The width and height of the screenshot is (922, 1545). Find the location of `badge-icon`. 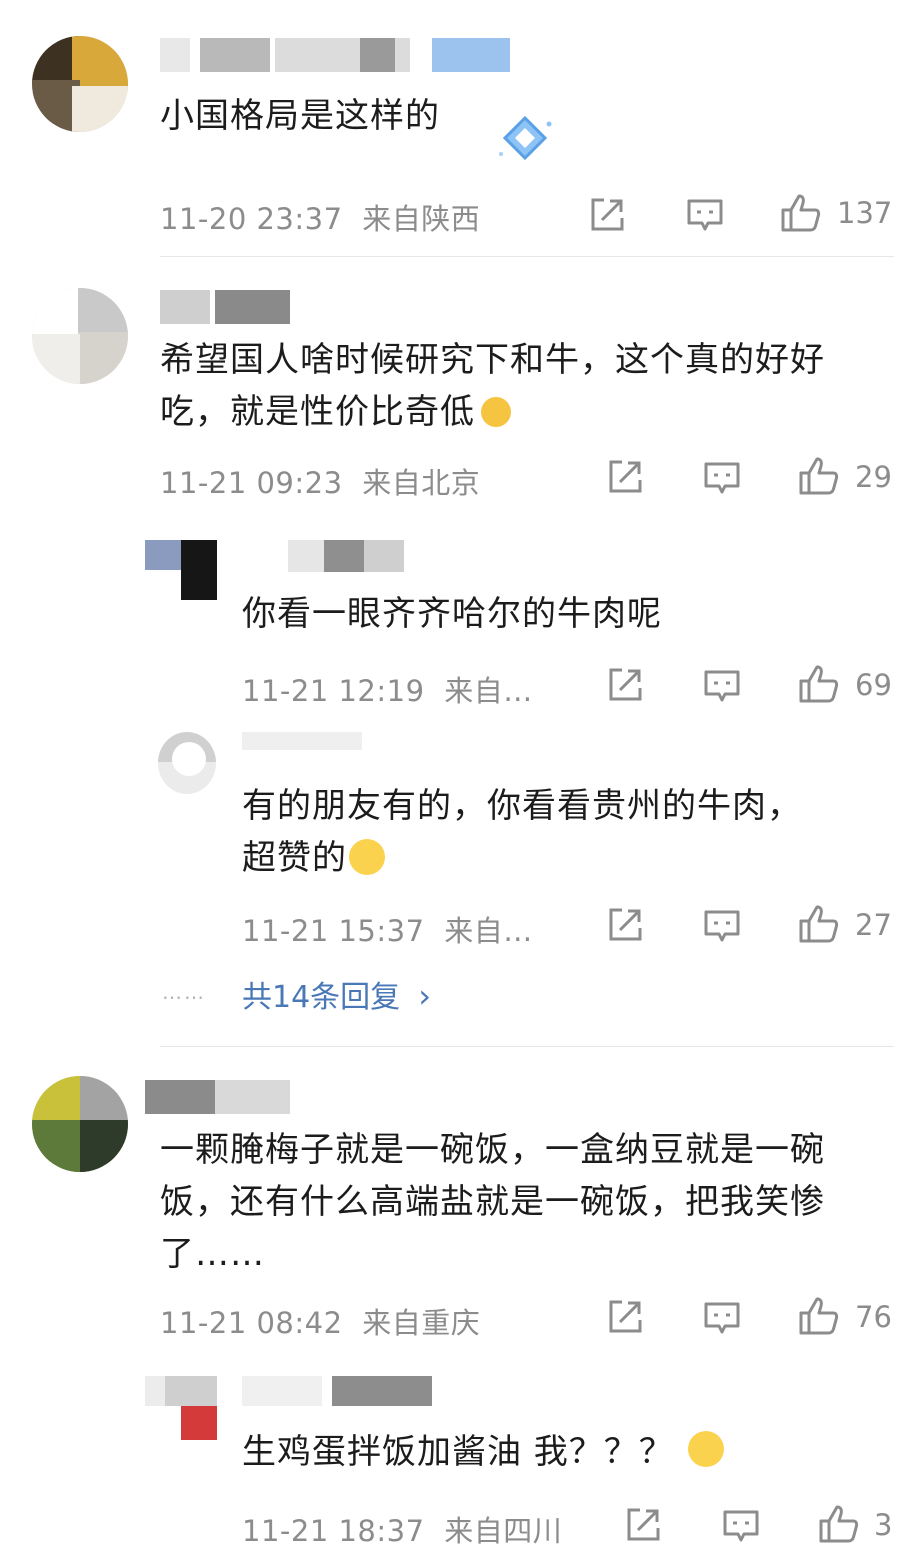

badge-icon is located at coordinates (525, 141).